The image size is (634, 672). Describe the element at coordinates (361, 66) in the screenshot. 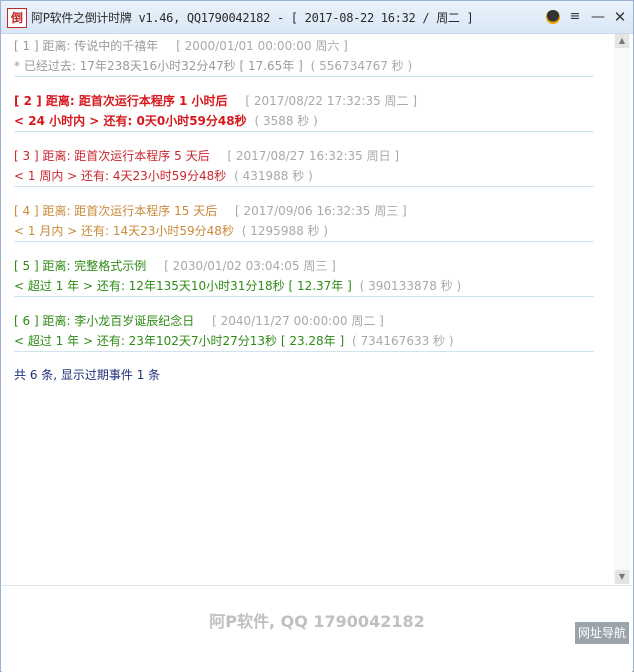

I see `entry-seconds: ( 556734767 秒 )` at that location.